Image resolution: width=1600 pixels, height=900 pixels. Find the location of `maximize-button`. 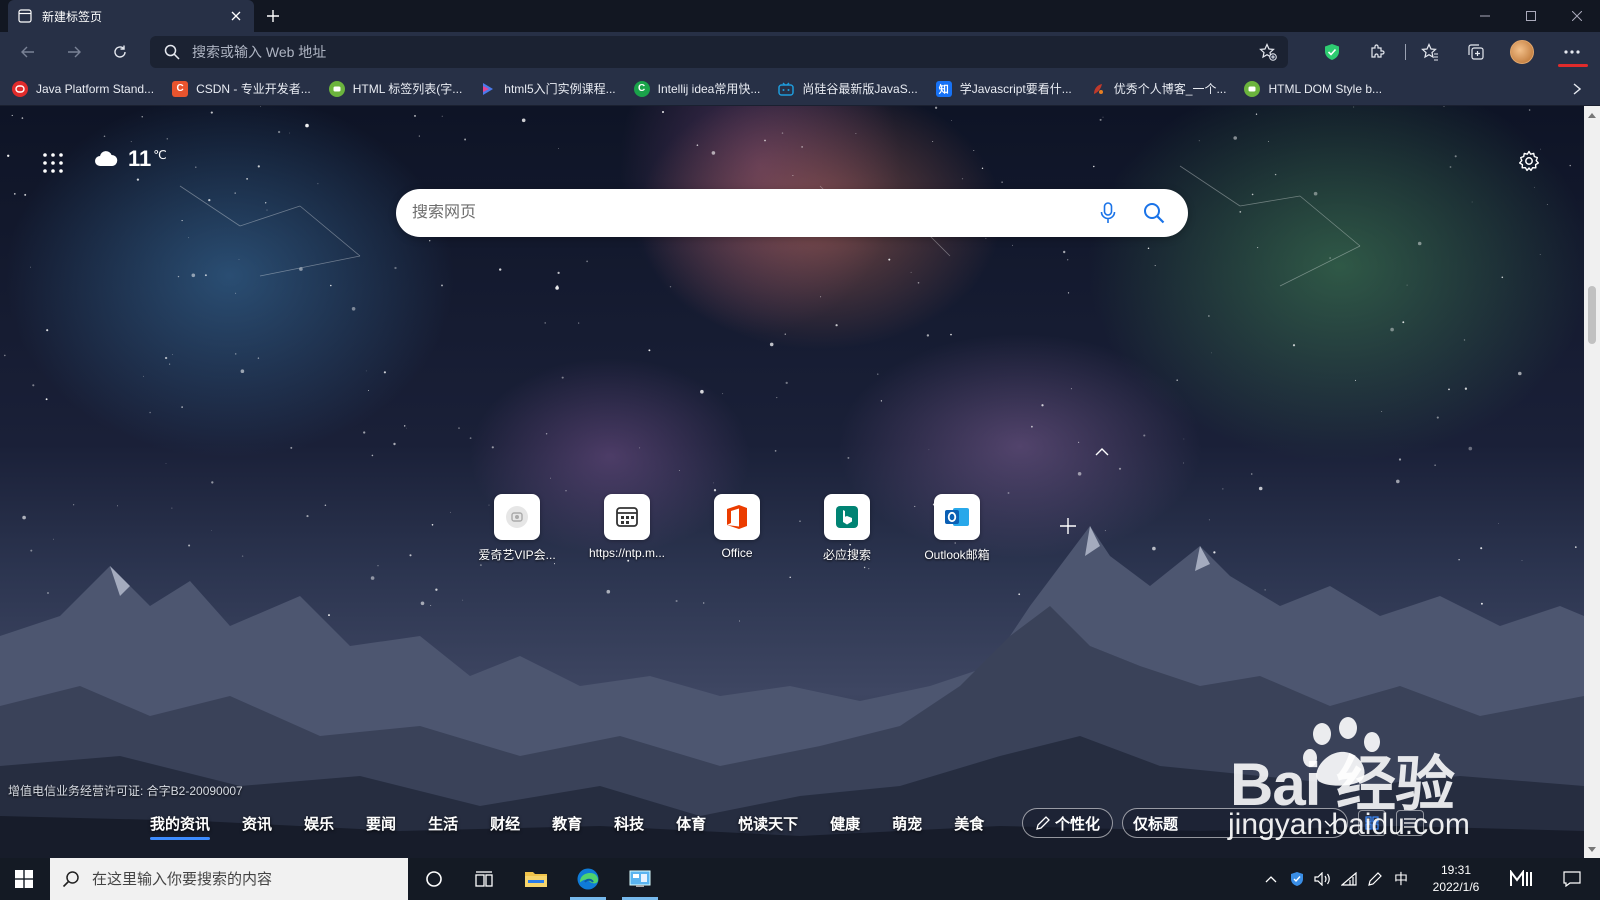

maximize-button is located at coordinates (1531, 16).